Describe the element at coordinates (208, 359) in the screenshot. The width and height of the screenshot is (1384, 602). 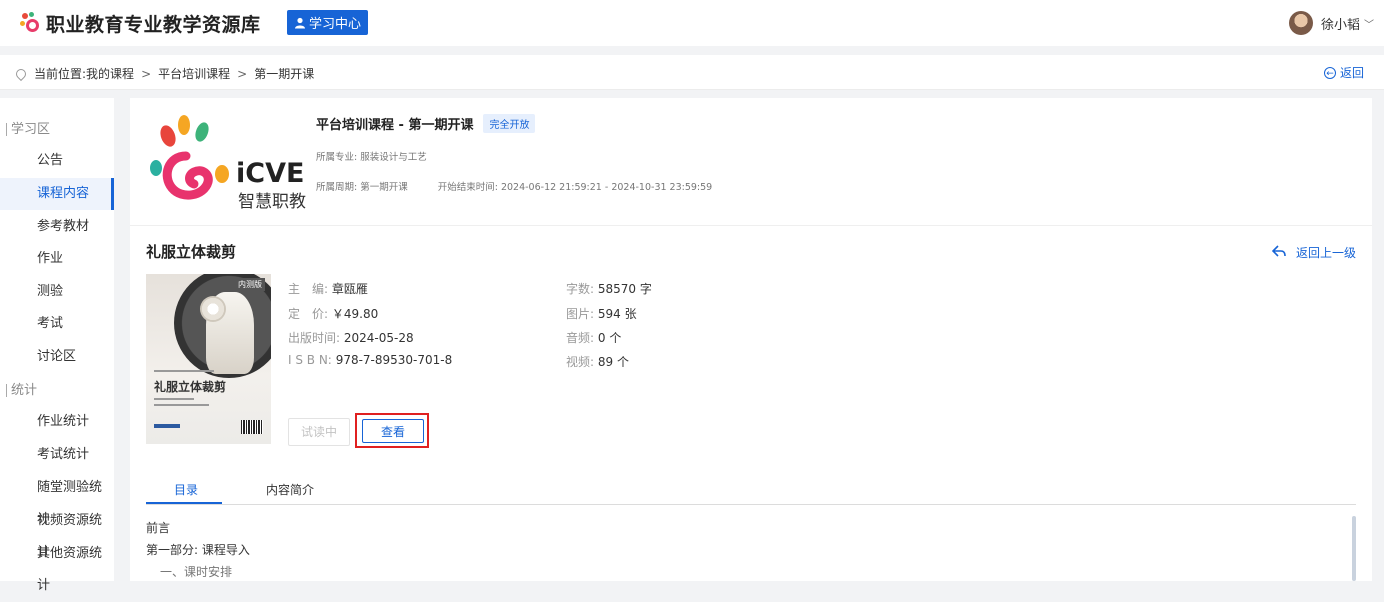
I see `book-cover: 内测版 礼服立体裁剪` at that location.